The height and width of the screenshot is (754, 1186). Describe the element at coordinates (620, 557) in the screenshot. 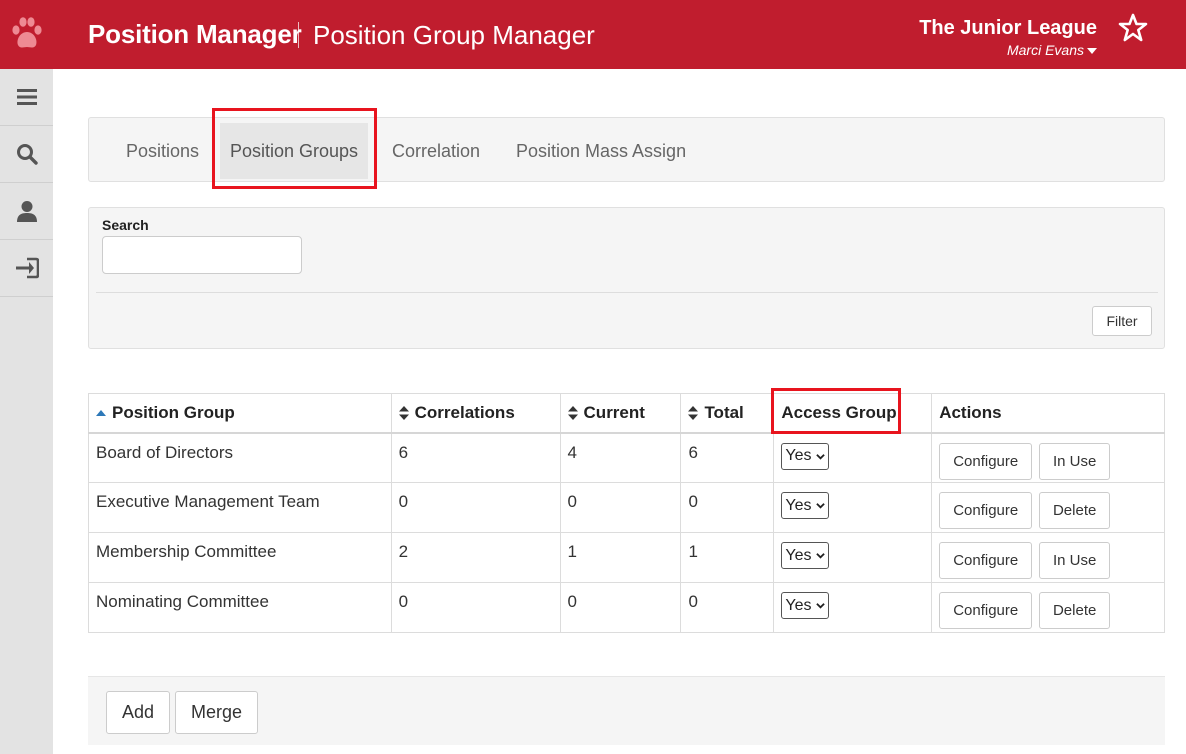

I see `cell-current-link: 1` at that location.